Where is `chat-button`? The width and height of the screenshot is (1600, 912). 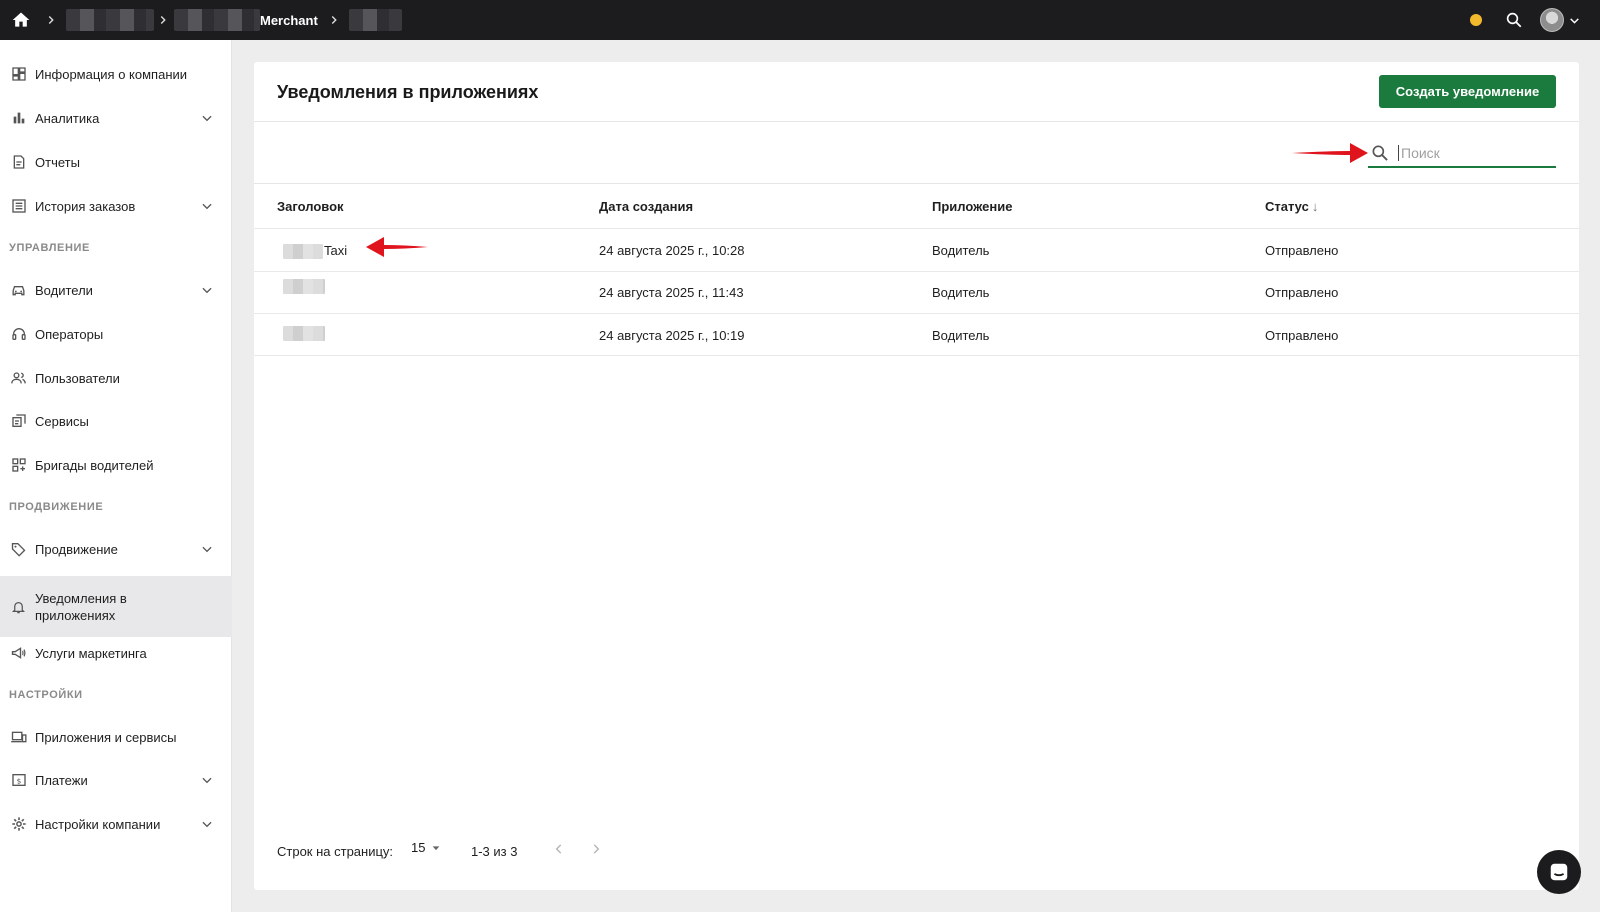
chat-button is located at coordinates (1559, 872).